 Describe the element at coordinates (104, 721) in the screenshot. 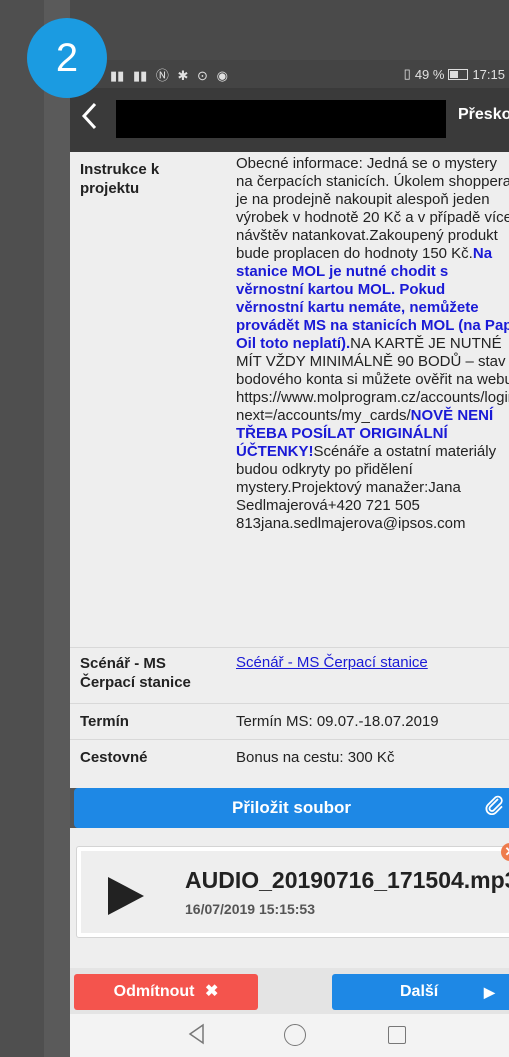

I see `deadline-label: Termín` at that location.